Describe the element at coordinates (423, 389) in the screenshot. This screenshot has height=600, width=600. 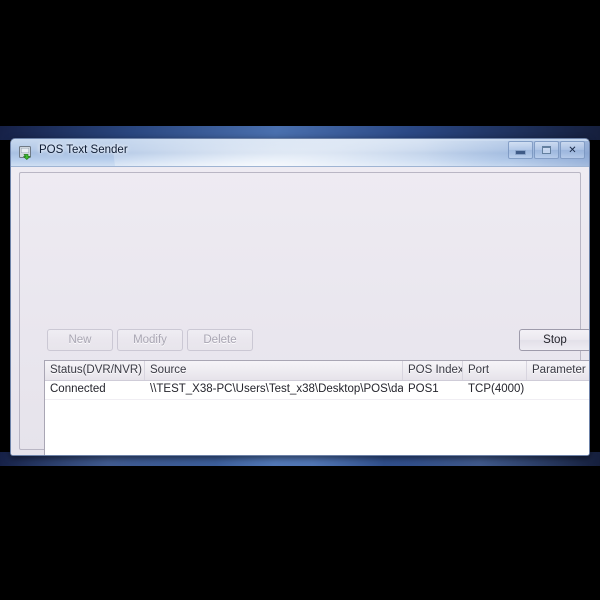
I see `cell-pos-index: POS1` at that location.